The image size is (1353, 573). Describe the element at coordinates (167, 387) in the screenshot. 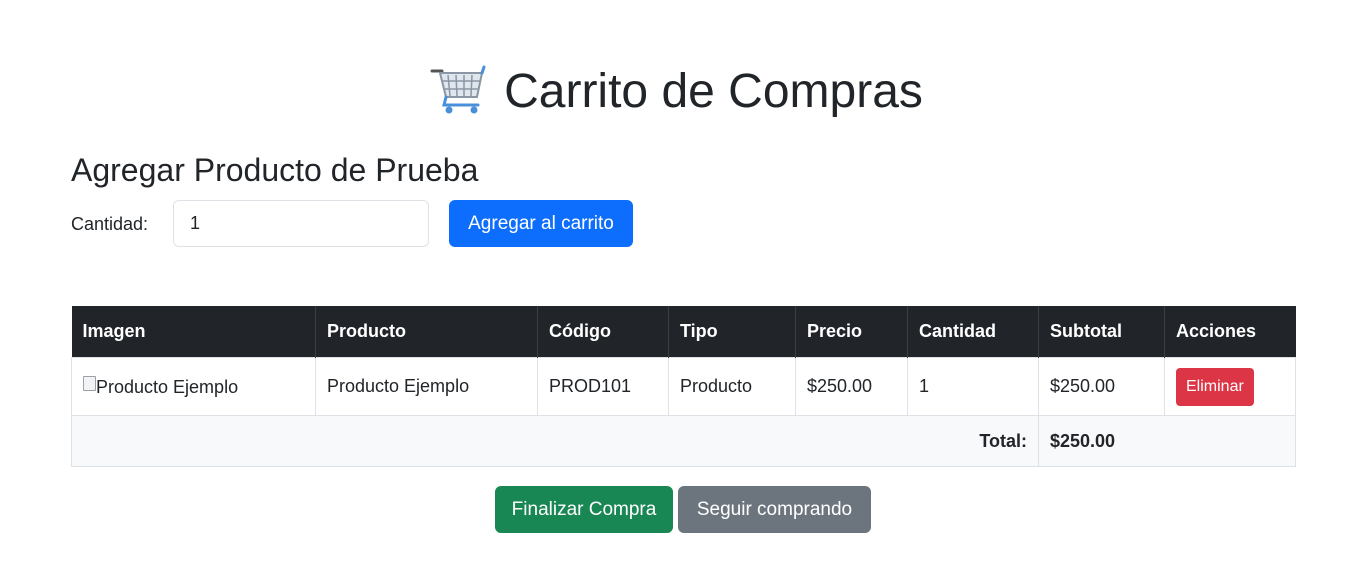

I see `product-image-alt: Producto Ejemplo` at that location.